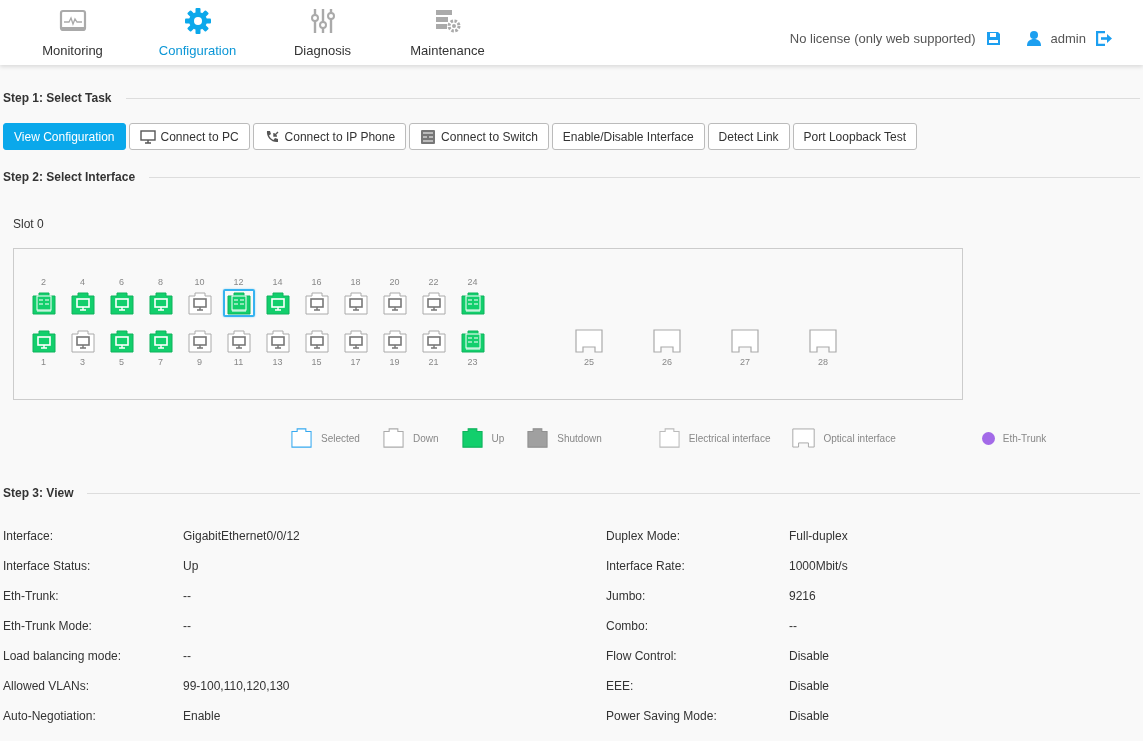 Image resolution: width=1143 pixels, height=741 pixels. Describe the element at coordinates (823, 362) in the screenshot. I see `port-number: 28` at that location.